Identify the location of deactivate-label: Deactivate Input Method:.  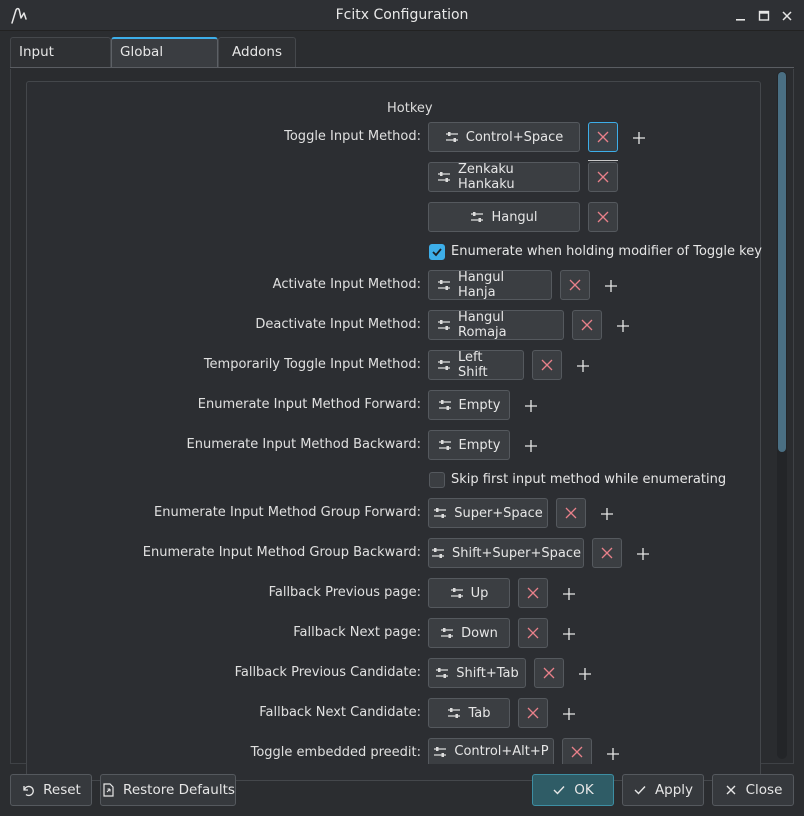
(338, 324).